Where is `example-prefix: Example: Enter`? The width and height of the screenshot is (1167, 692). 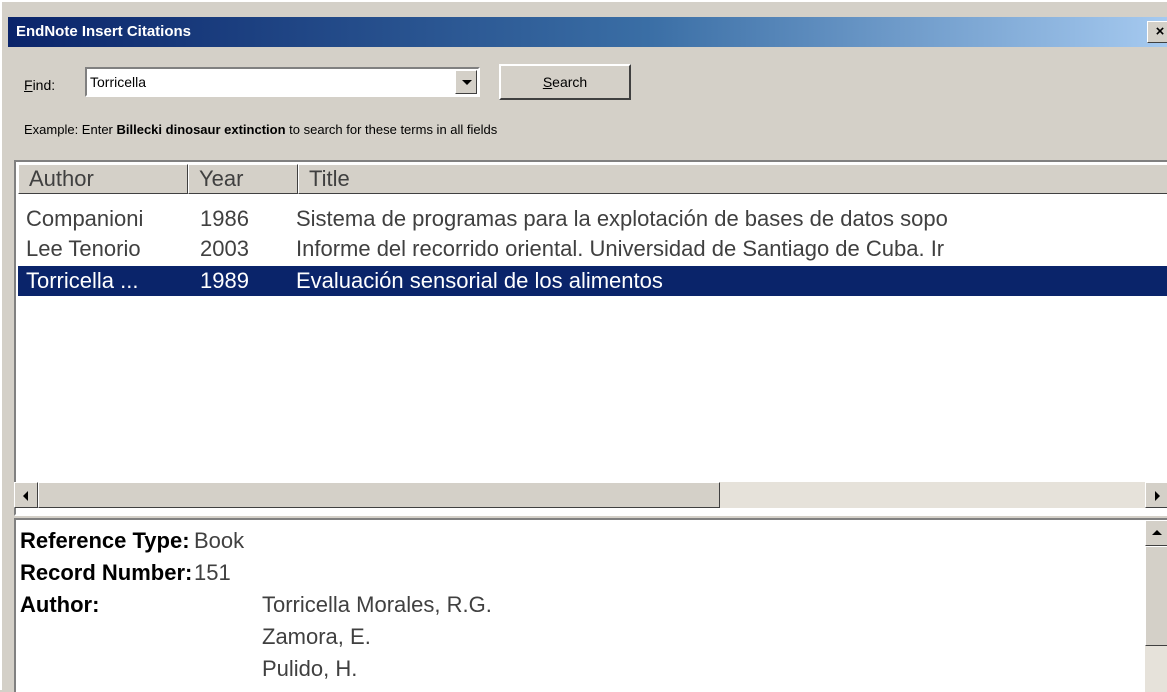
example-prefix: Example: Enter is located at coordinates (70, 129).